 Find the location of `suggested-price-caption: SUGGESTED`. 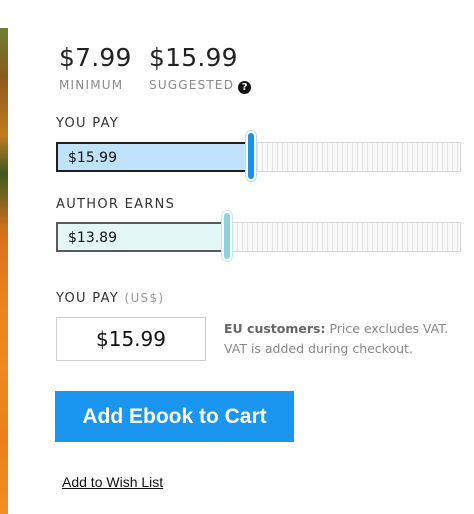

suggested-price-caption: SUGGESTED is located at coordinates (192, 85).